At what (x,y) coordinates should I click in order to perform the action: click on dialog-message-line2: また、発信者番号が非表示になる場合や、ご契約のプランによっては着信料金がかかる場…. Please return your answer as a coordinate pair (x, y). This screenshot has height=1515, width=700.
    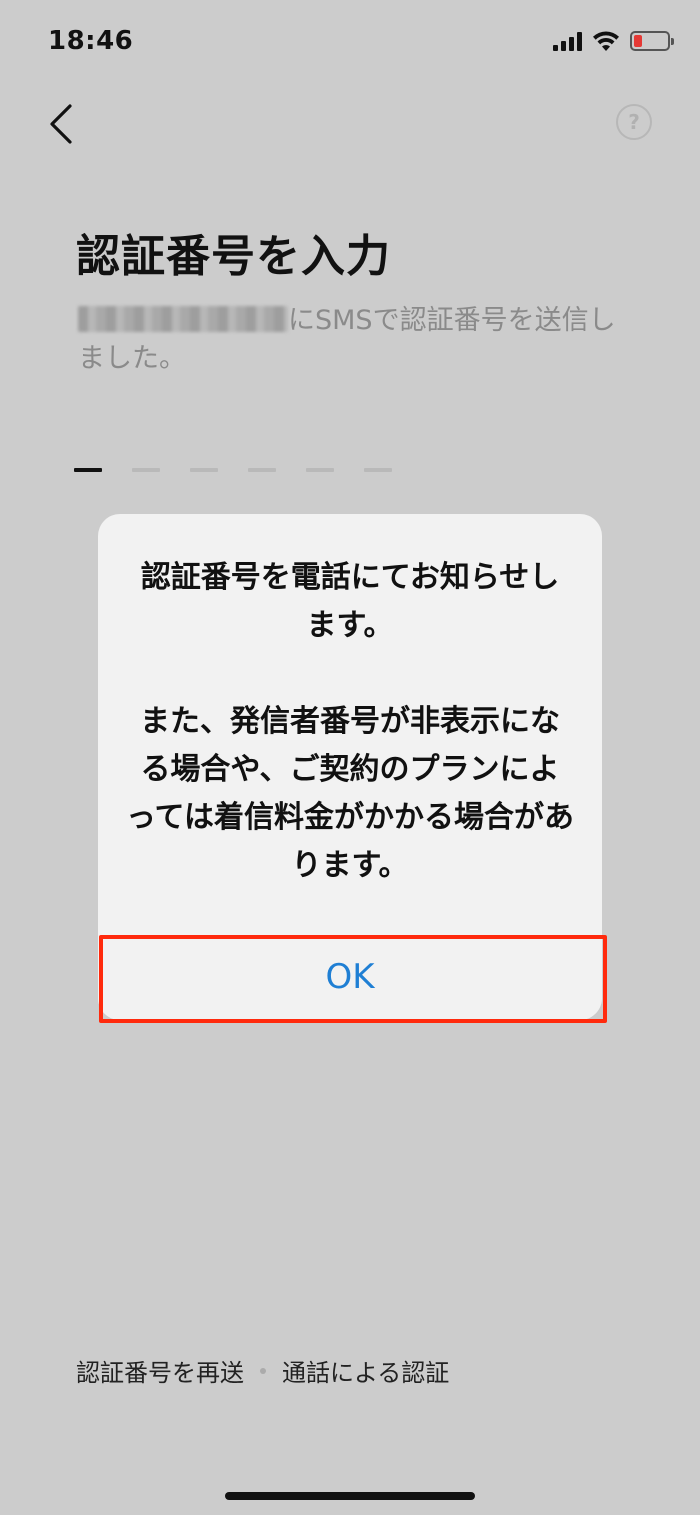
    Looking at the image, I should click on (350, 793).